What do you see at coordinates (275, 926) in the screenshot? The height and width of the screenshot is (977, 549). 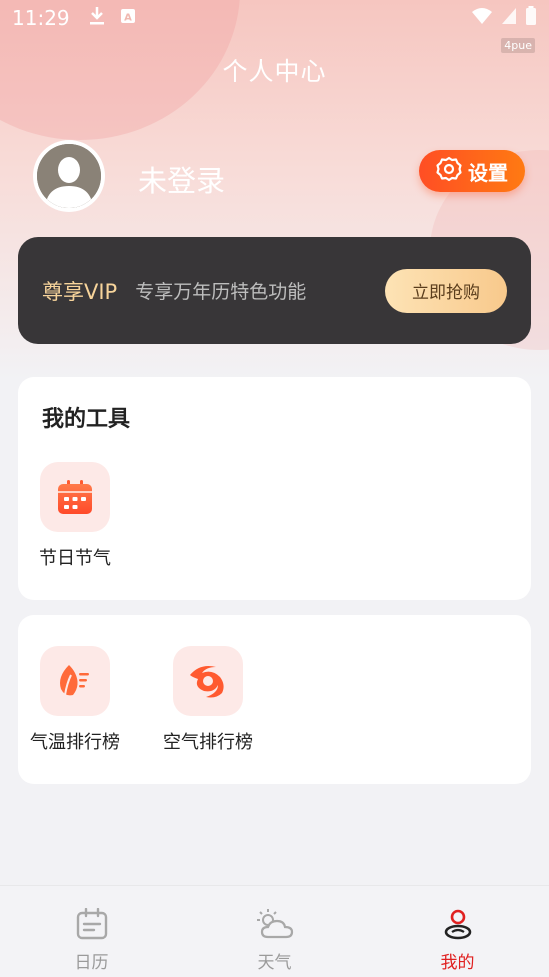 I see `weather-tab-icon` at bounding box center [275, 926].